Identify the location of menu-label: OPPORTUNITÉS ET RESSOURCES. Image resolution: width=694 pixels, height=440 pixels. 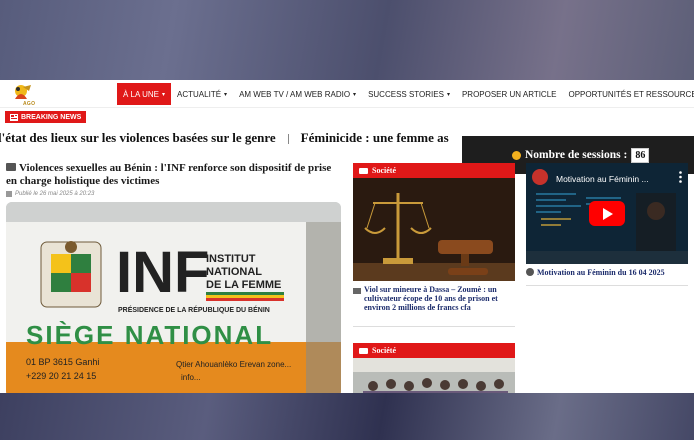
(631, 94).